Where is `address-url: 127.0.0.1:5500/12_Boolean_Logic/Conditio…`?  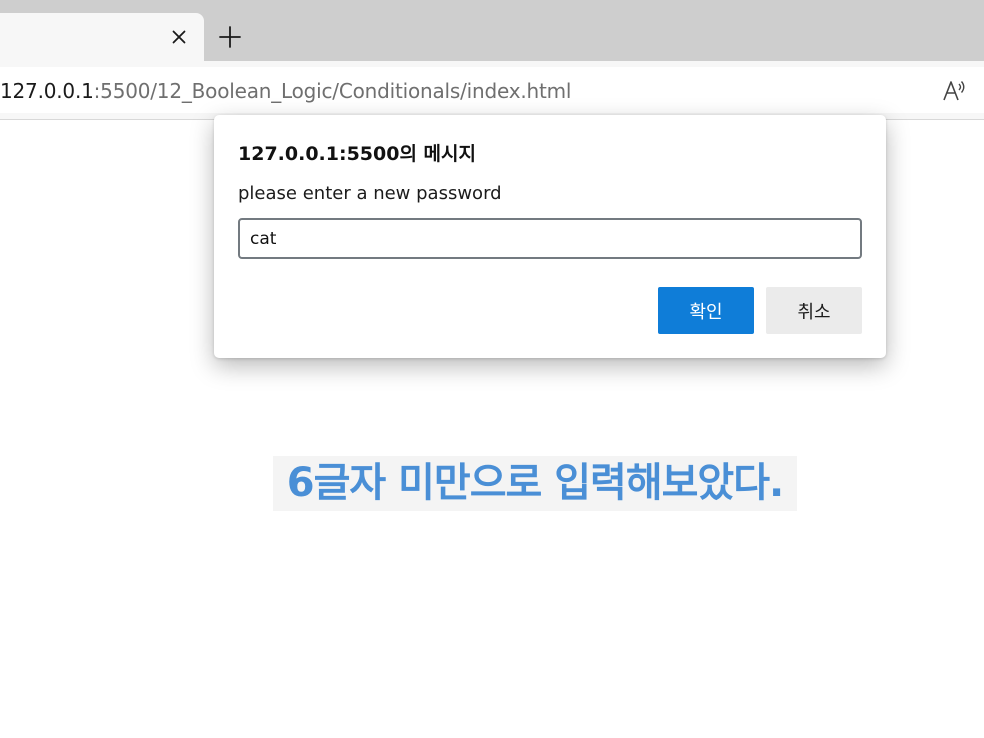 address-url: 127.0.0.1:5500/12_Boolean_Logic/Conditio… is located at coordinates (285, 91).